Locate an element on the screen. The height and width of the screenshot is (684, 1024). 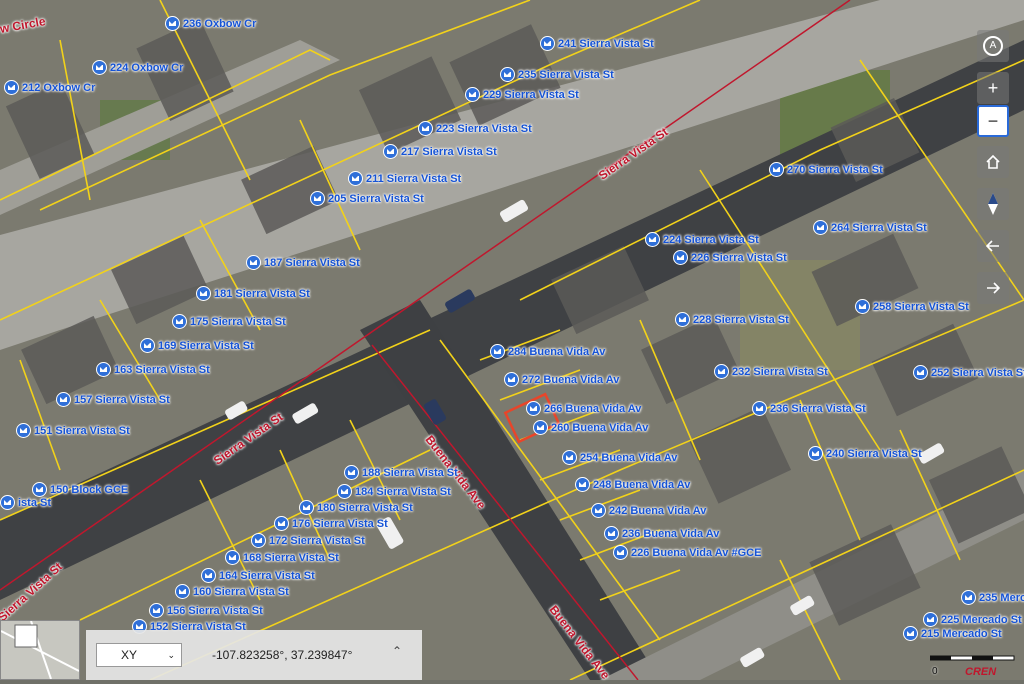
address-text: 168 Sierra Vista St is located at coordinates (291, 557).